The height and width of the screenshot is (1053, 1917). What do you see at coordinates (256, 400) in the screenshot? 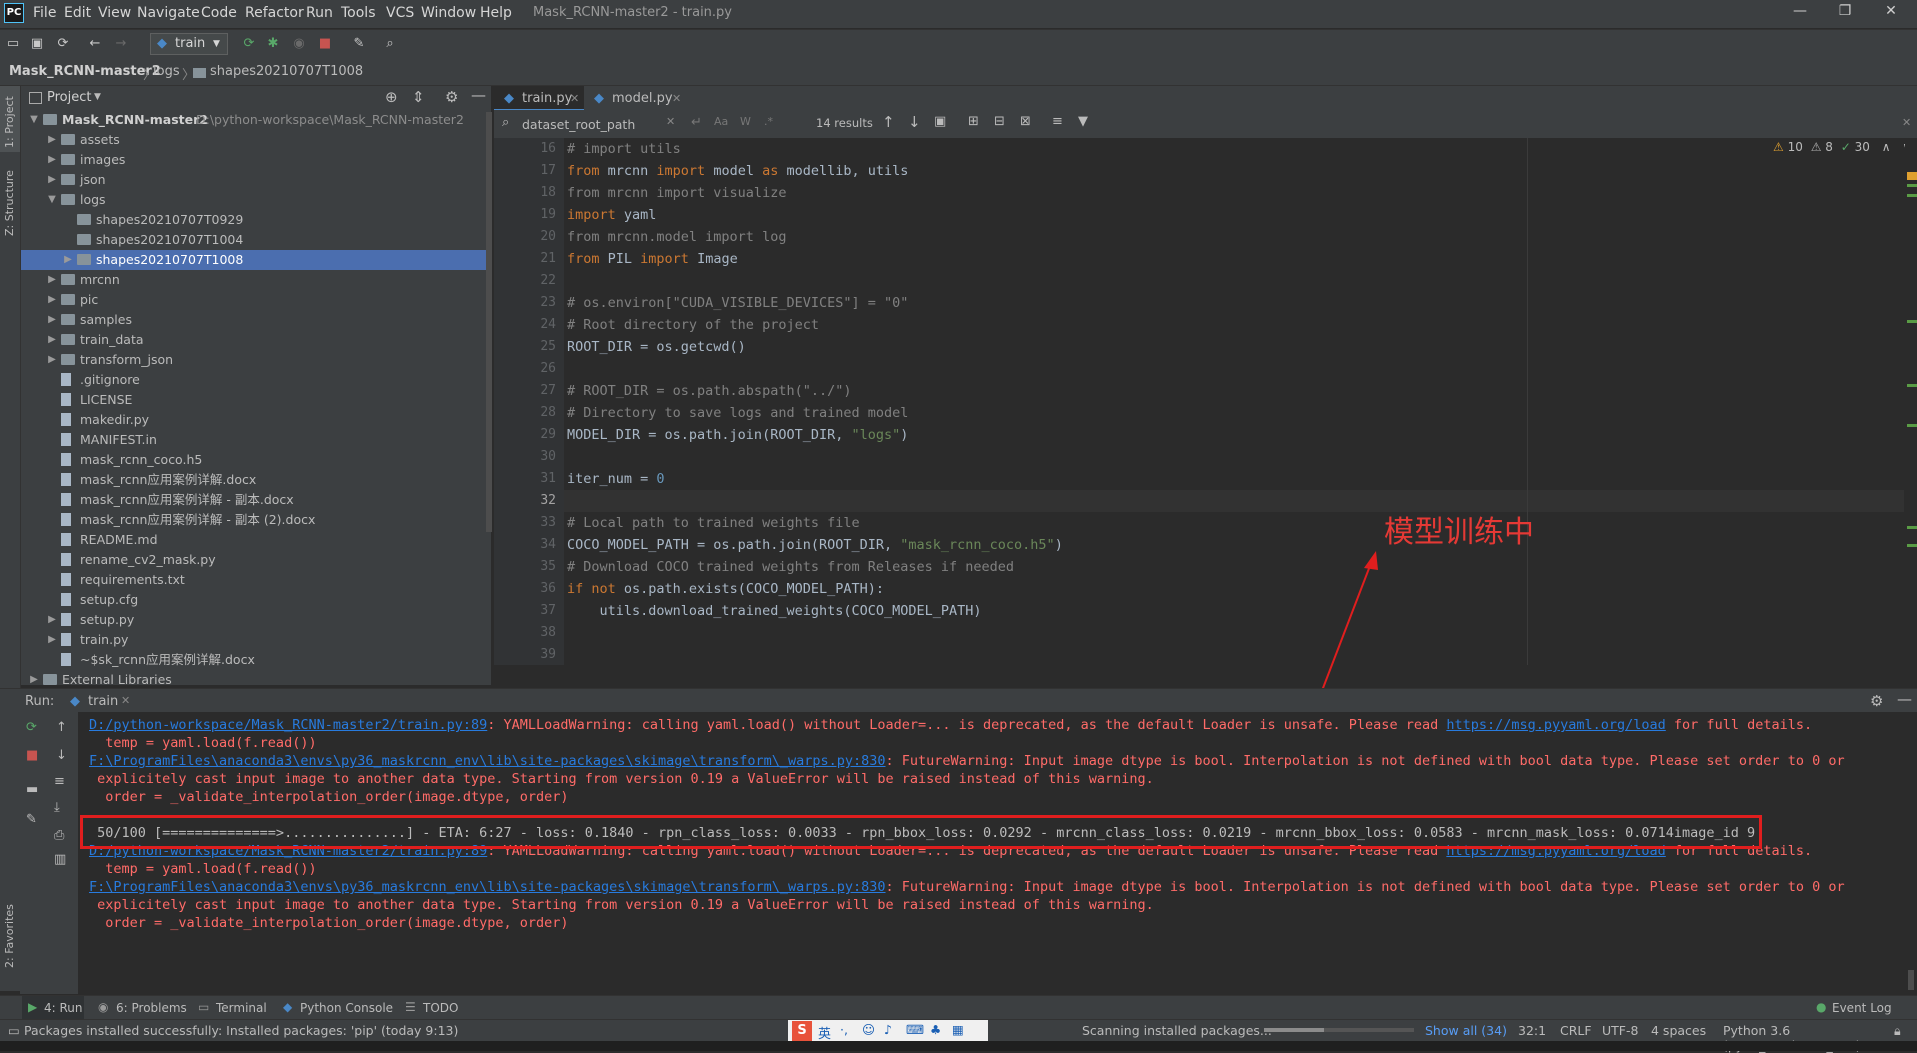
I see `tree-file: LICENSE` at bounding box center [256, 400].